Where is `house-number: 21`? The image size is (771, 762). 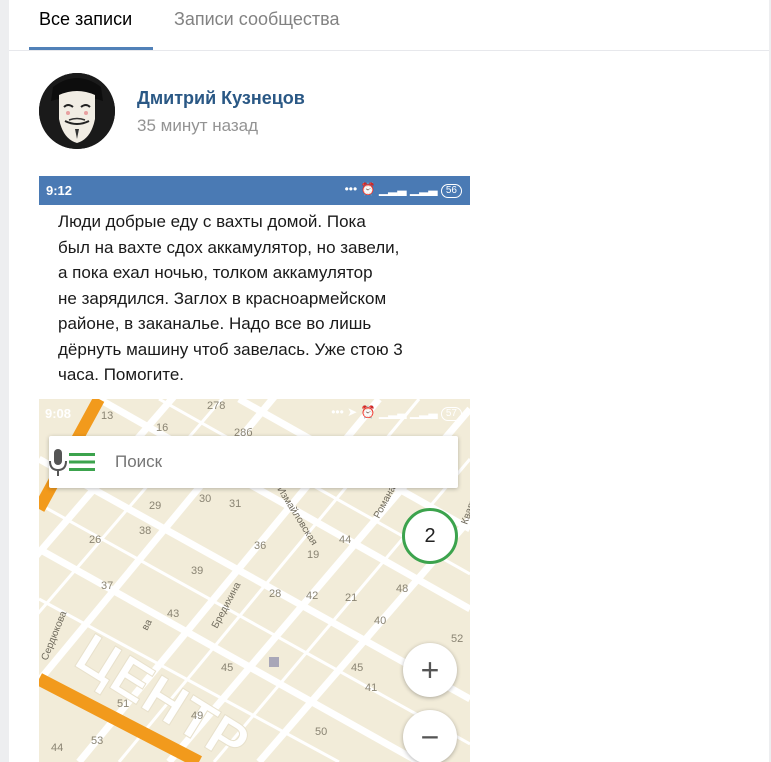
house-number: 21 is located at coordinates (351, 598).